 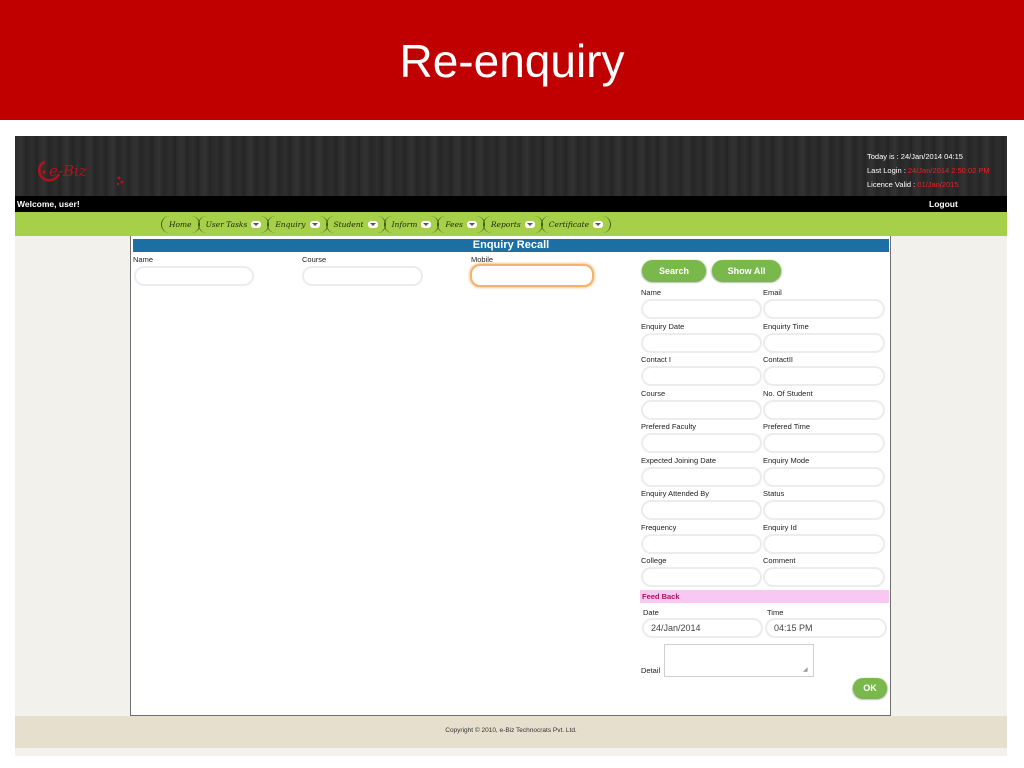 I want to click on search-name-label: Name, so click(x=143, y=259).